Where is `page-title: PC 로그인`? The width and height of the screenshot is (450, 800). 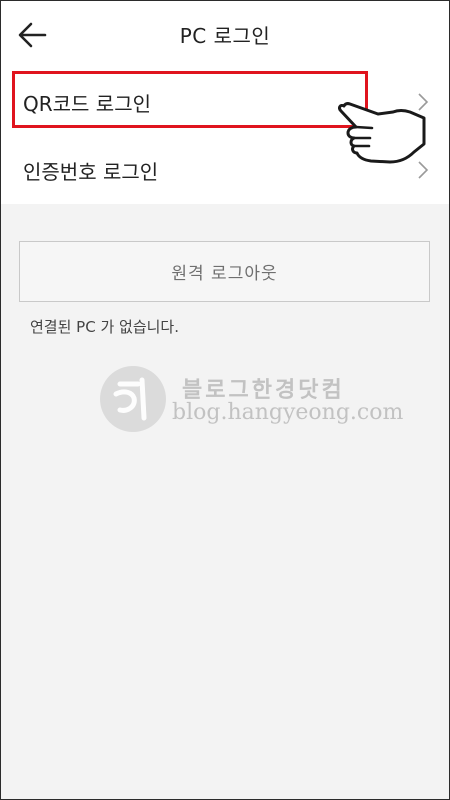
page-title: PC 로그인 is located at coordinates (225, 35).